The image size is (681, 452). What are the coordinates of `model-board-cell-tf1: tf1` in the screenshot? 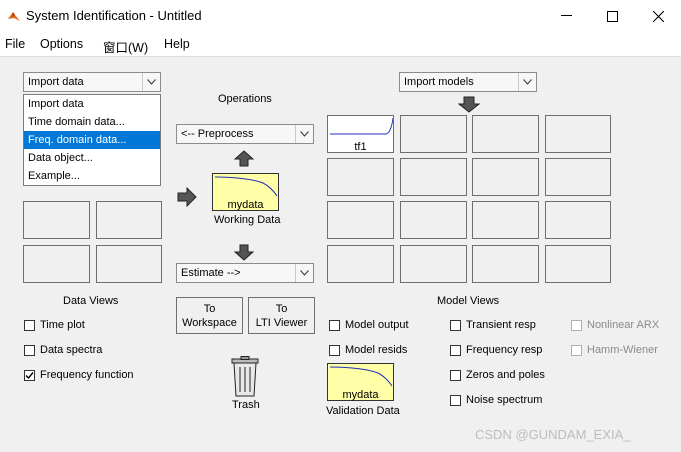 It's located at (360, 134).